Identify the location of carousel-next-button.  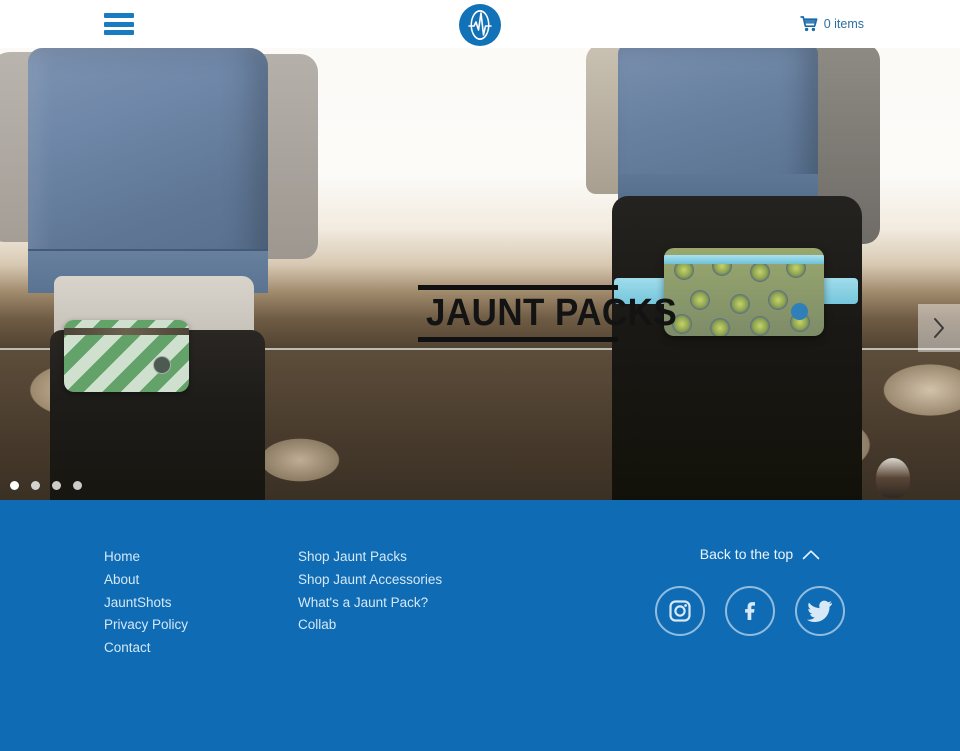
(939, 328).